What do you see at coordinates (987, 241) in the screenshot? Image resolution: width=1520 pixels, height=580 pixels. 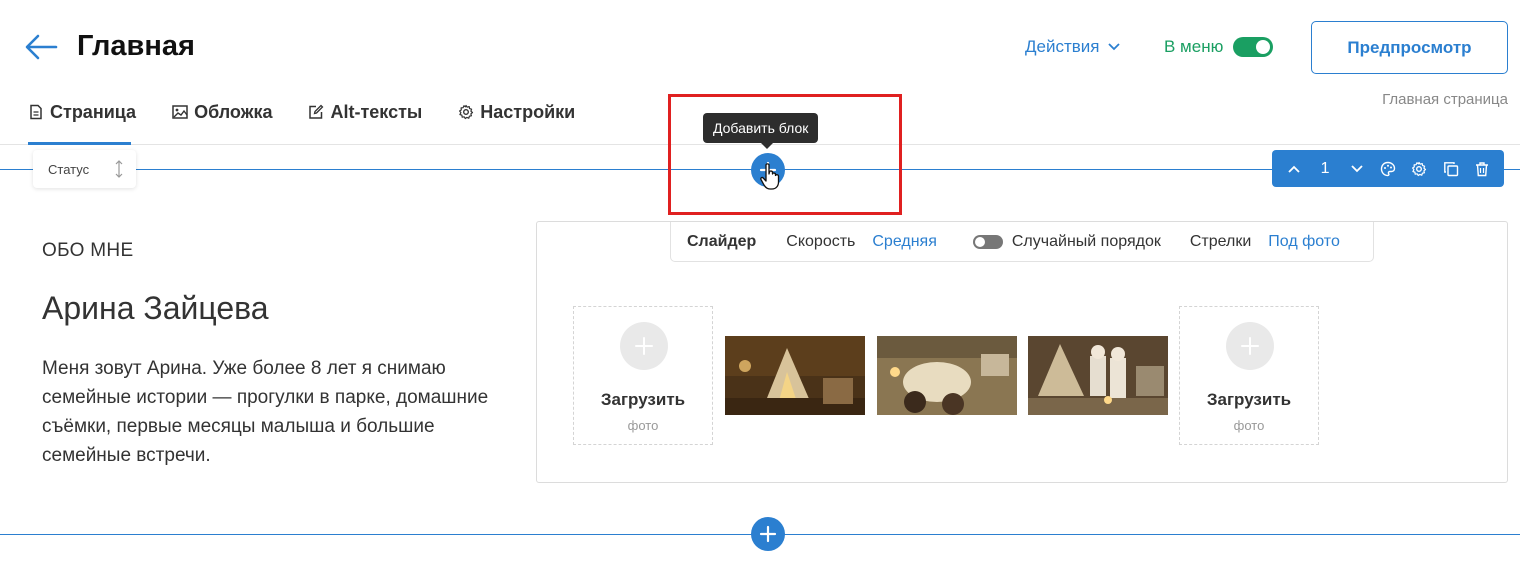 I see `random-order-toggle` at bounding box center [987, 241].